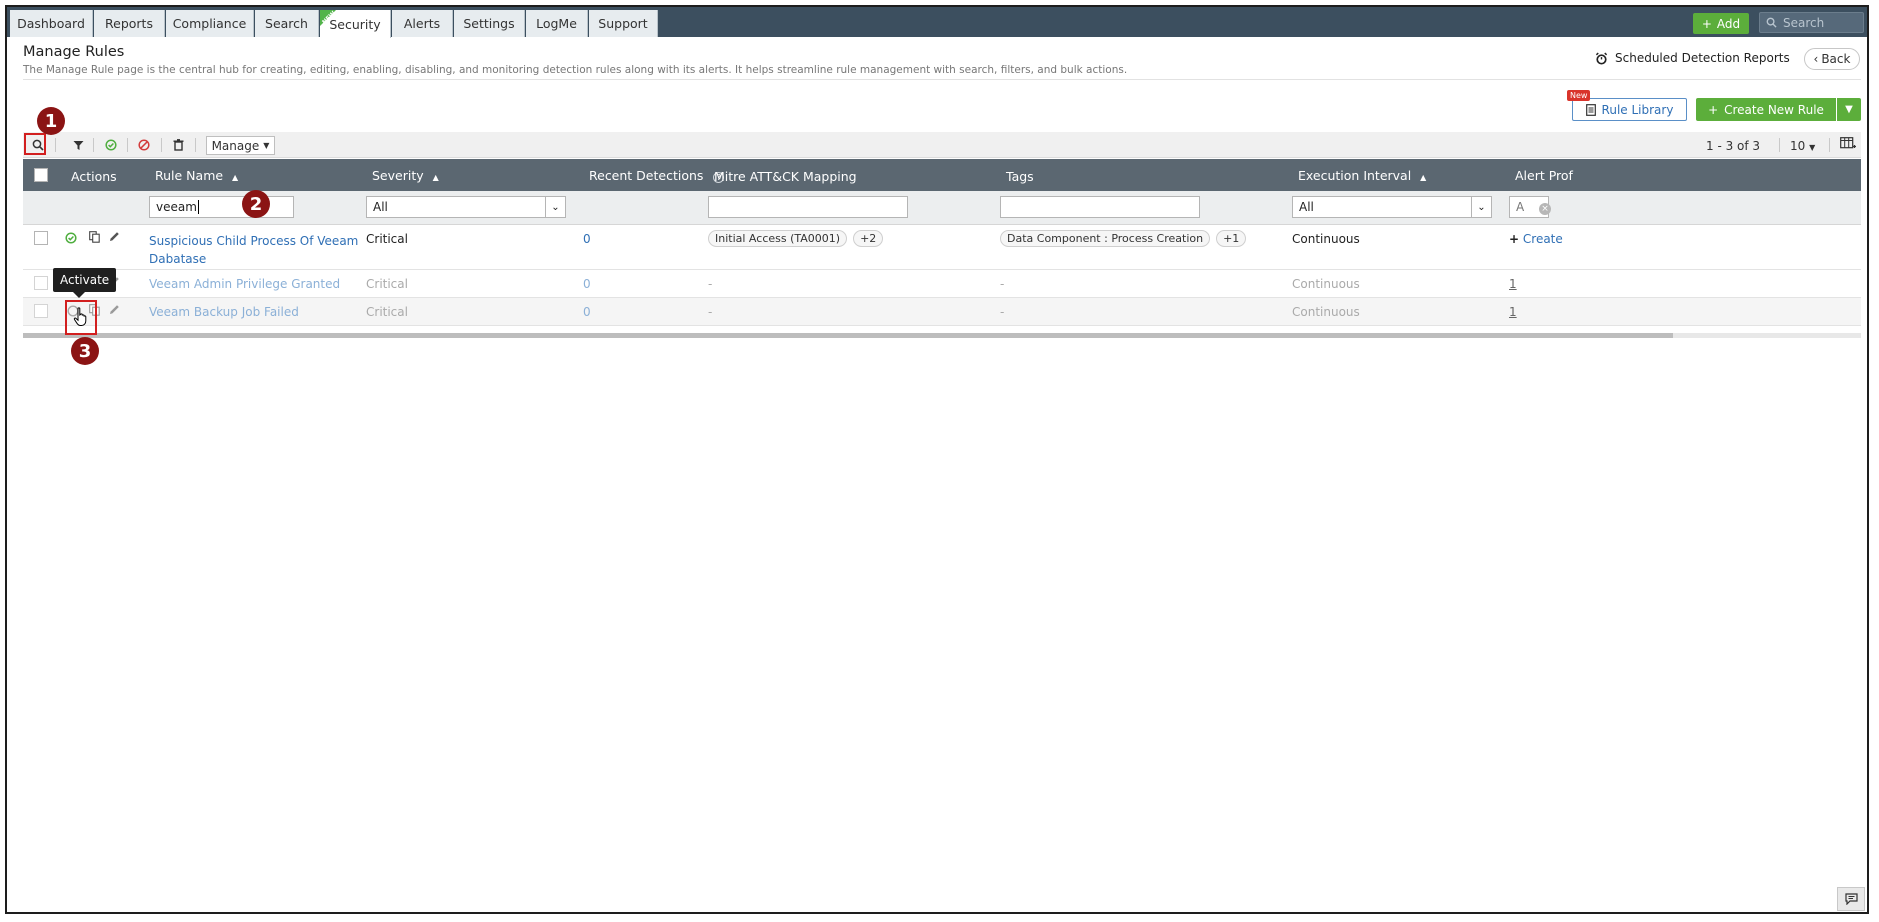 This screenshot has height=922, width=1879. What do you see at coordinates (1392, 207) in the screenshot?
I see `execution-interval-filter-select: All ⌄` at bounding box center [1392, 207].